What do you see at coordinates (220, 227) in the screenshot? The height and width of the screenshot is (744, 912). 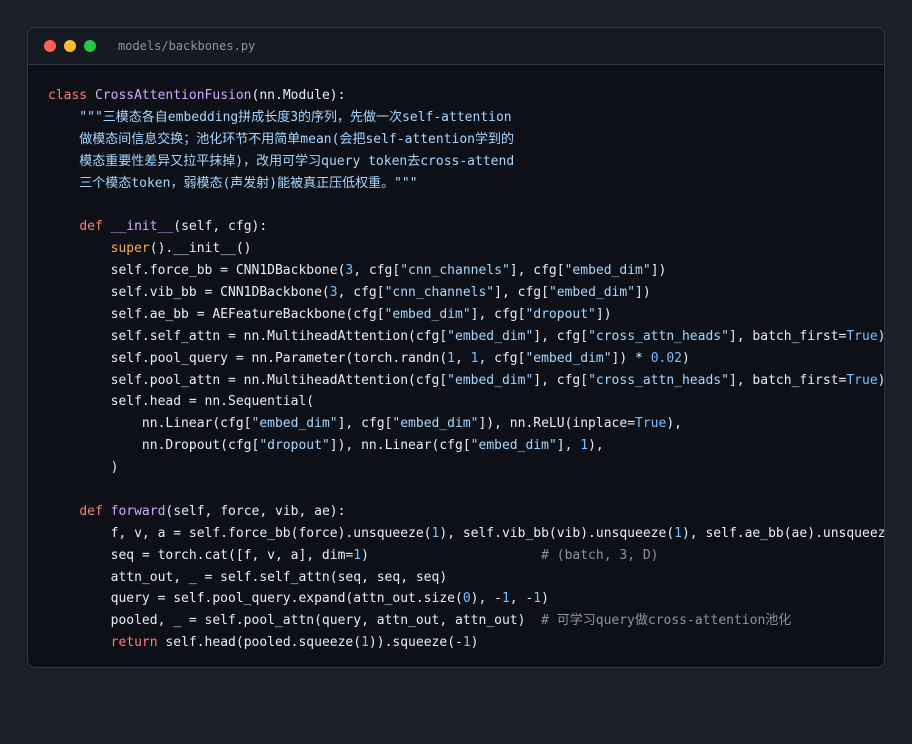 I see `code-token: (self, cfg):` at bounding box center [220, 227].